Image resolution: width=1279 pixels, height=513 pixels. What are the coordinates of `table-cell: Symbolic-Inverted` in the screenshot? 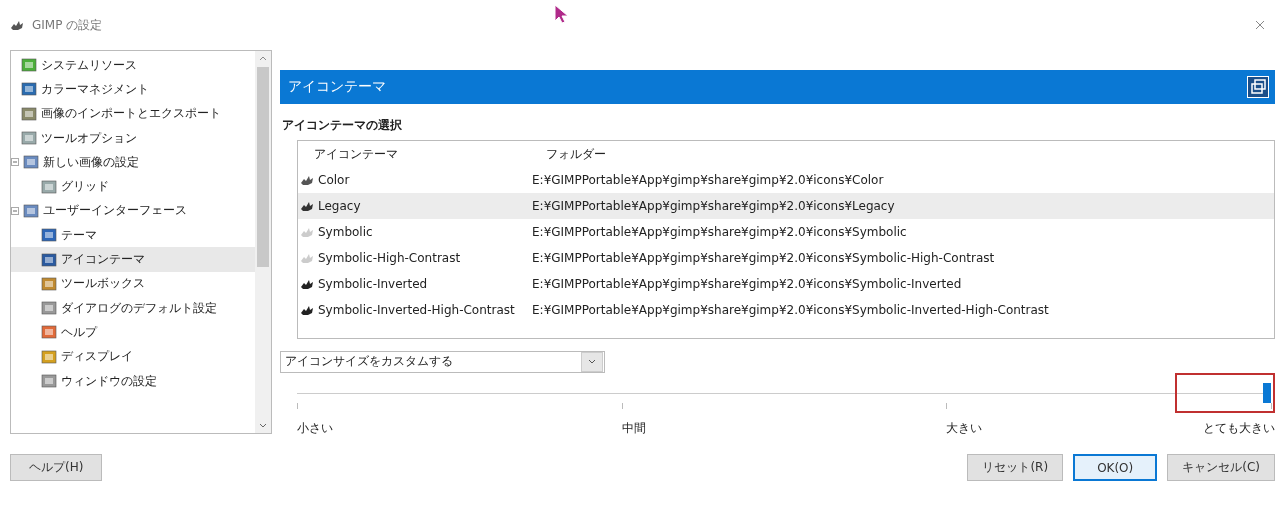 It's located at (414, 284).